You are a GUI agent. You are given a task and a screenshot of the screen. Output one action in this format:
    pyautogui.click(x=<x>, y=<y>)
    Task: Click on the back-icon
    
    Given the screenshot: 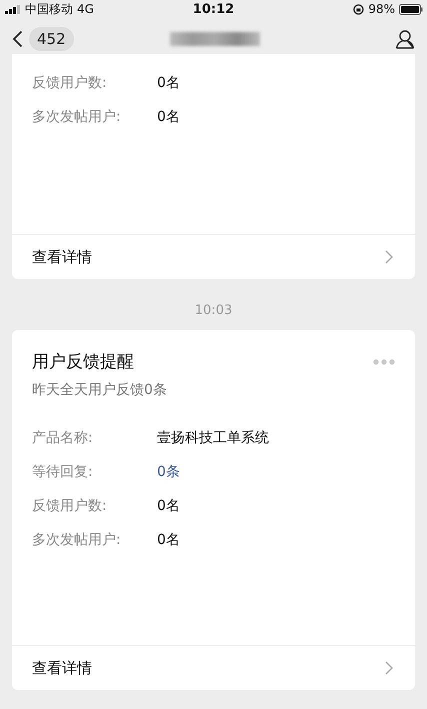 What is the action you would take?
    pyautogui.click(x=17, y=39)
    